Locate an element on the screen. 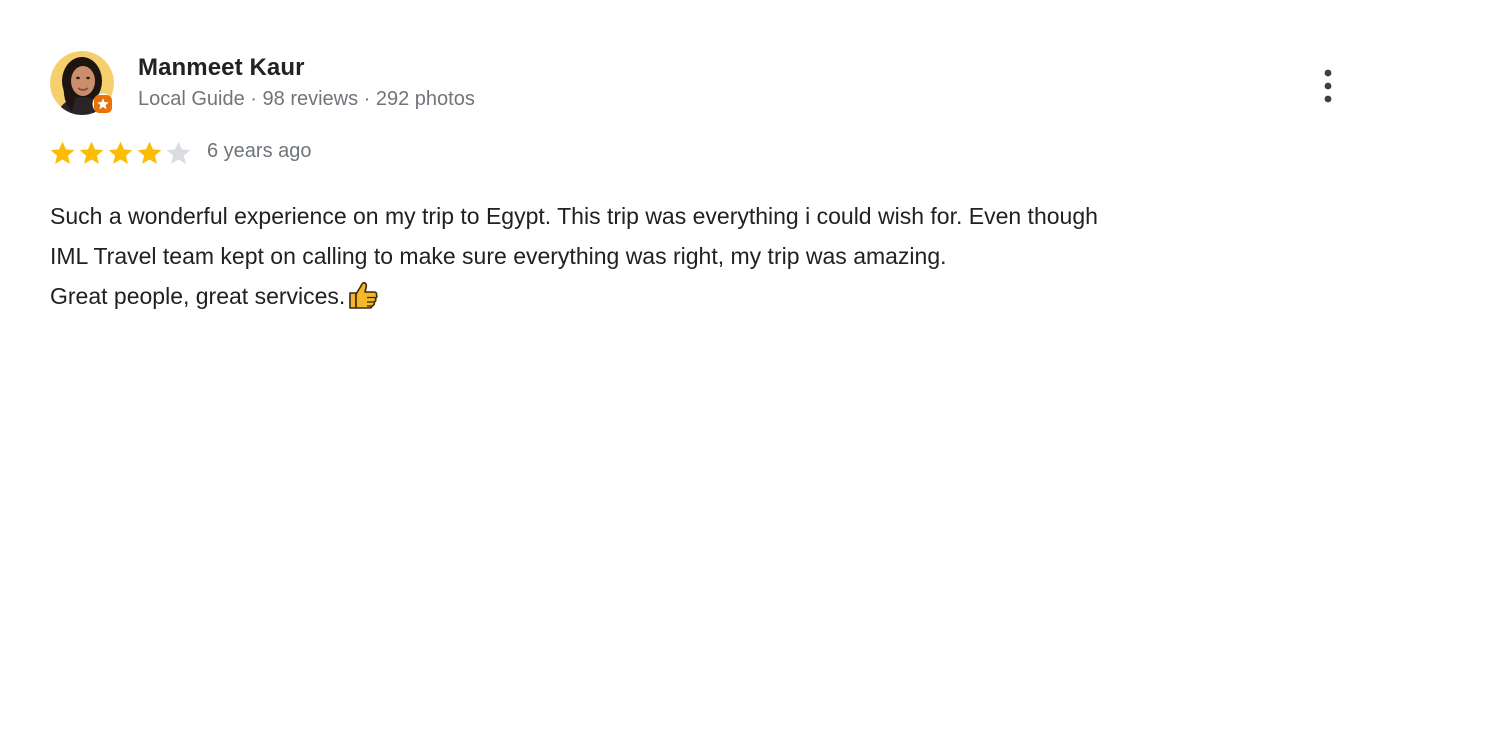 The width and height of the screenshot is (1500, 750). rating-row: 6 years ago is located at coordinates (180, 153).